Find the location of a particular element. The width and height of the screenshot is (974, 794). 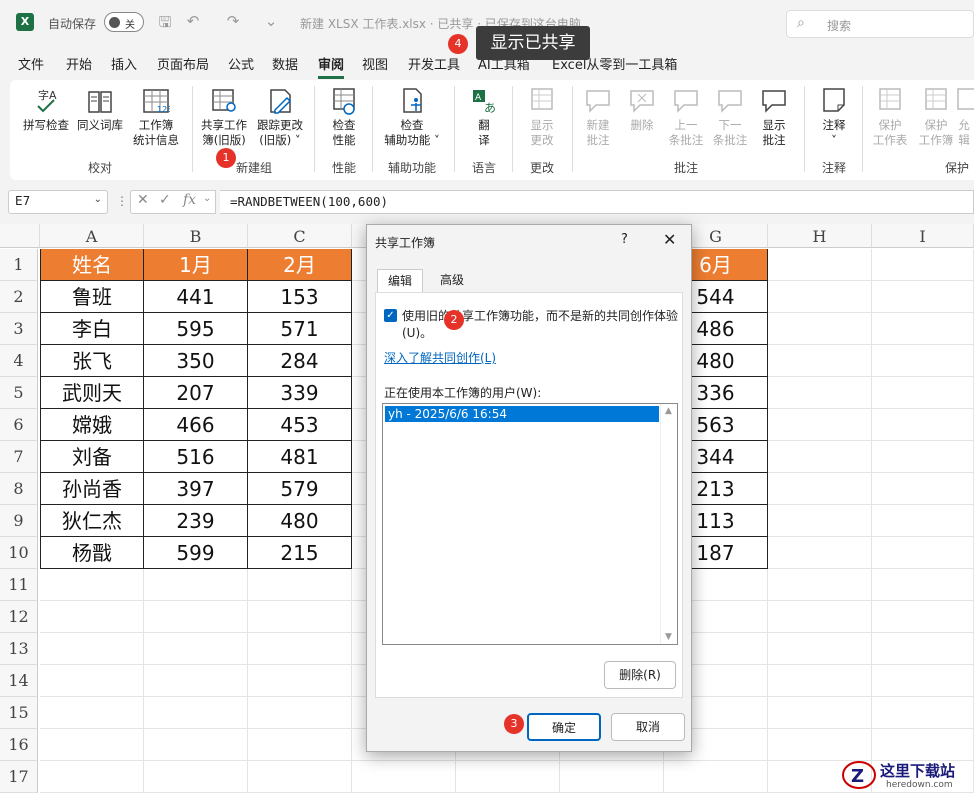

table-cell: 453 is located at coordinates (300, 425).